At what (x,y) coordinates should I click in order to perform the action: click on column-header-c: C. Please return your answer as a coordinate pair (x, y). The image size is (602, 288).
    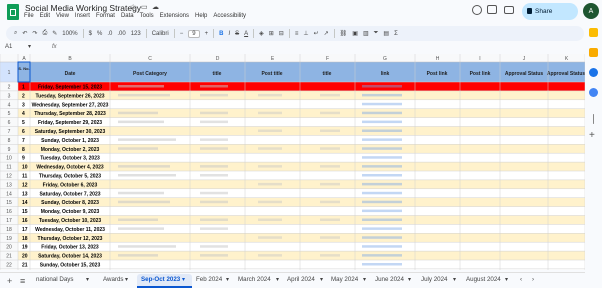
    Looking at the image, I should click on (150, 59).